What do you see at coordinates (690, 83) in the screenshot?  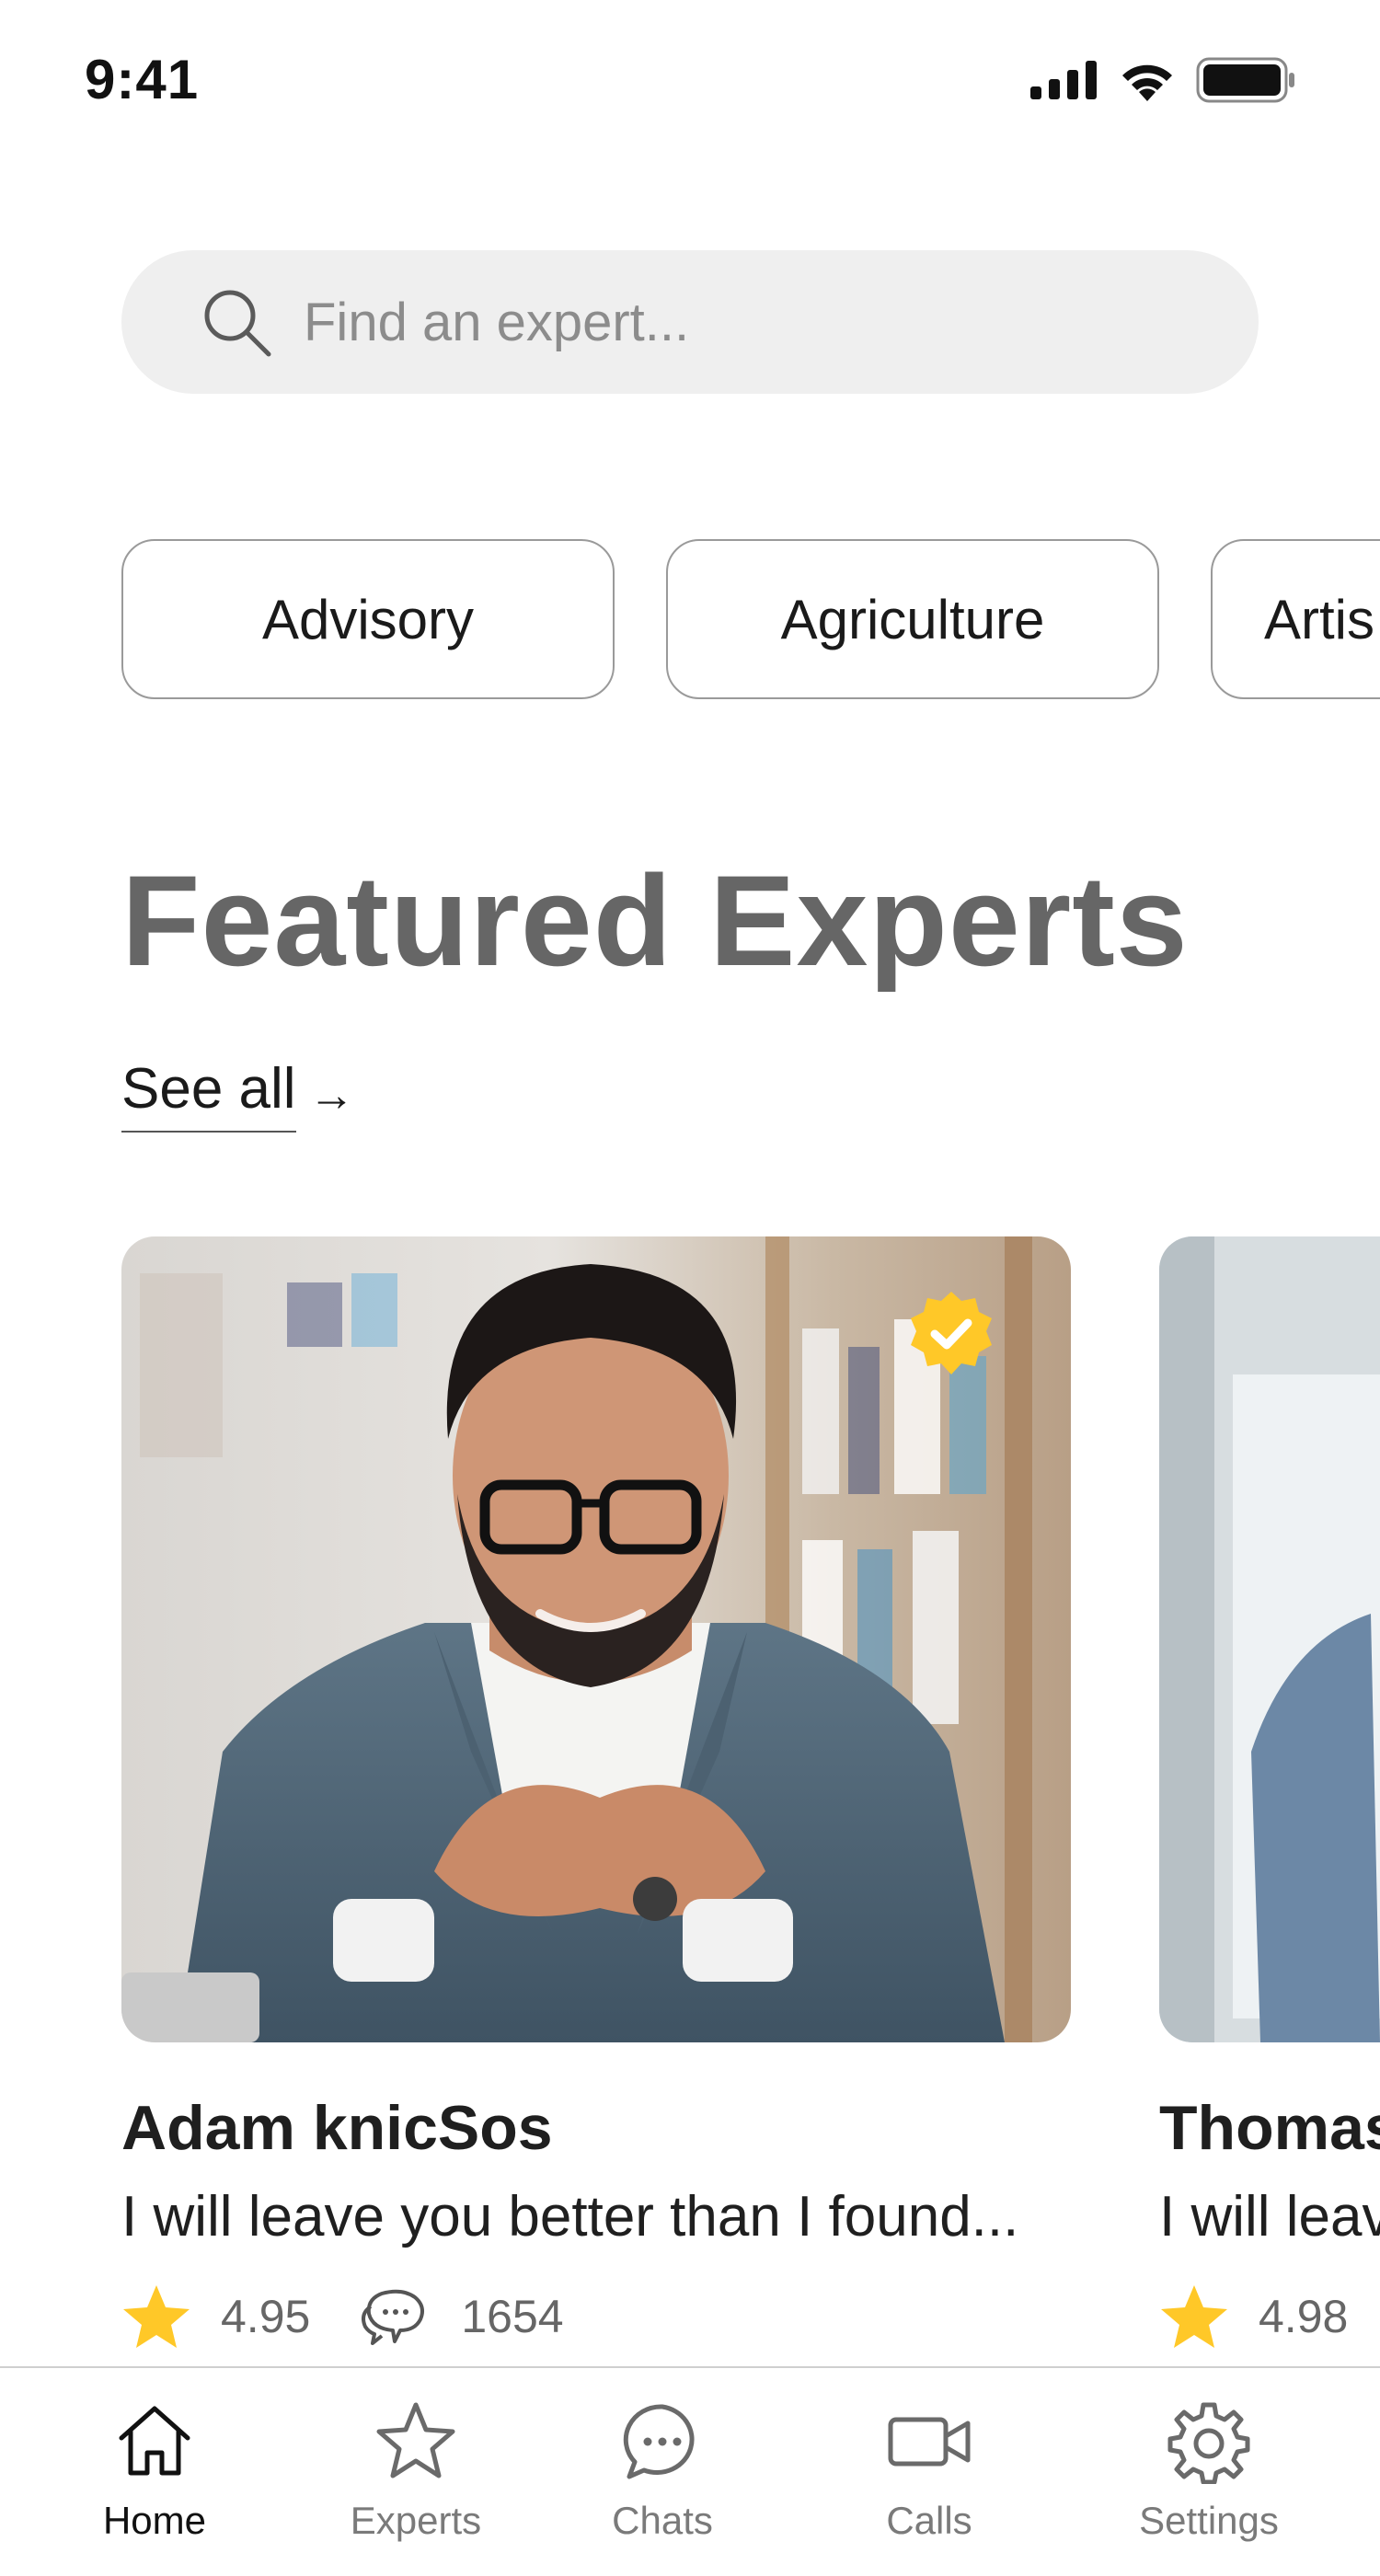 I see `status-bar: 9:41` at bounding box center [690, 83].